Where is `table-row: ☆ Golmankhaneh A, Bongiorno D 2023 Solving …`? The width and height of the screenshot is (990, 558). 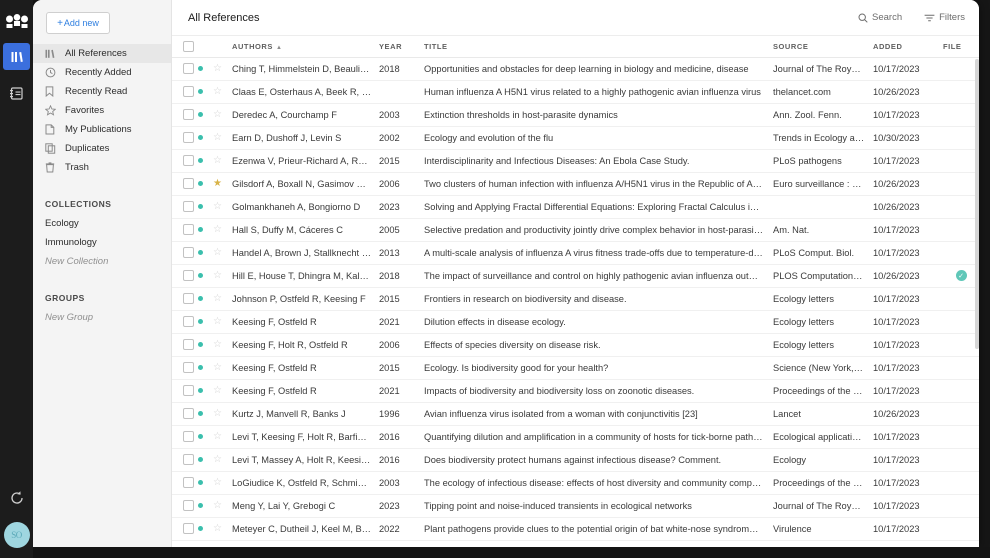
table-row: ☆ Golmankhaneh A, Bongiorno D 2023 Solving … is located at coordinates (575, 207).